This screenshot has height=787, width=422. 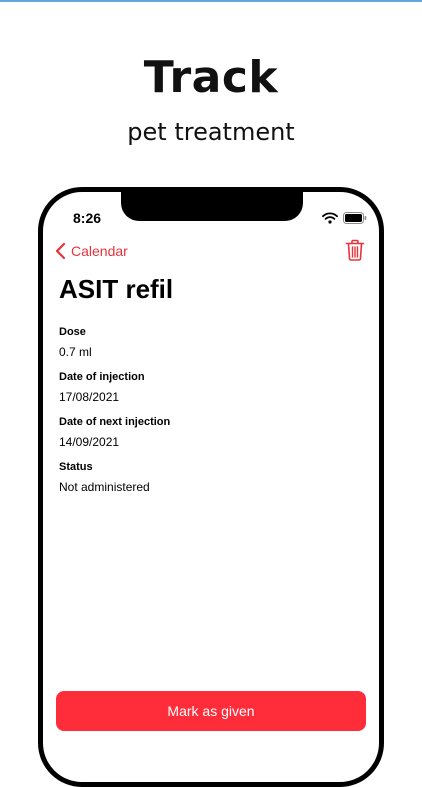 I want to click on status-value: Not administered, so click(x=104, y=487).